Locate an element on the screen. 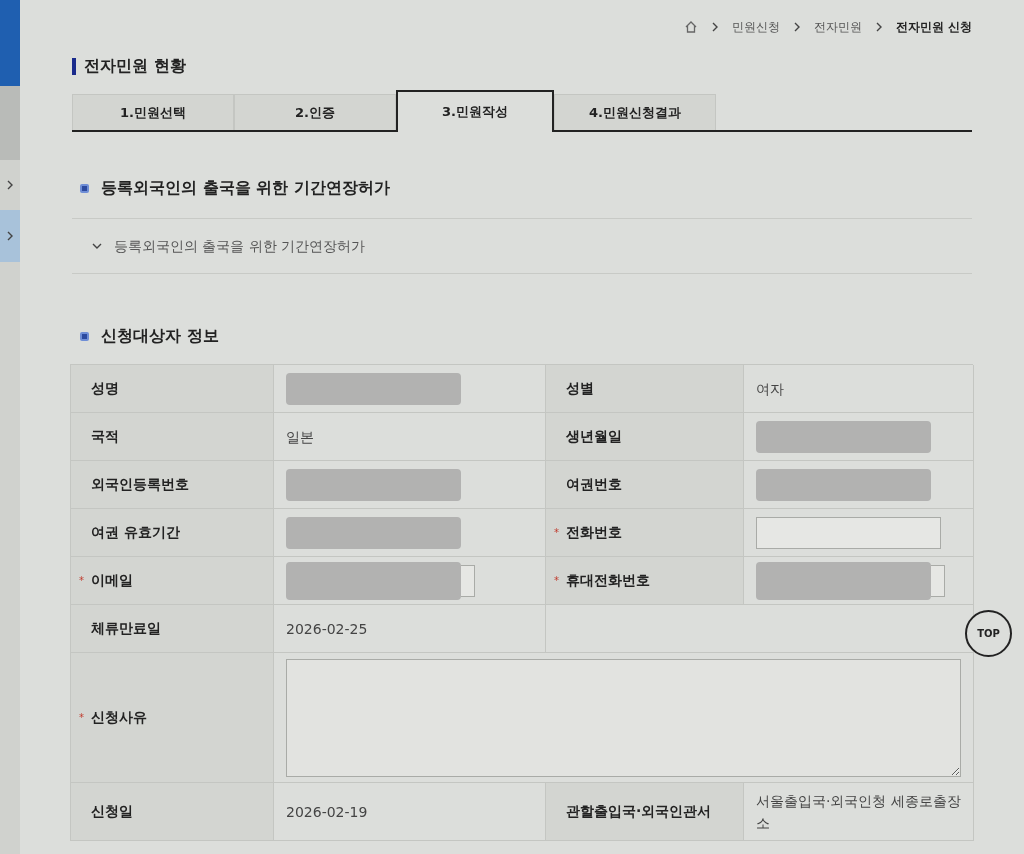 Image resolution: width=1024 pixels, height=854 pixels. field-label: 관할출입국·외국인관서 is located at coordinates (638, 811).